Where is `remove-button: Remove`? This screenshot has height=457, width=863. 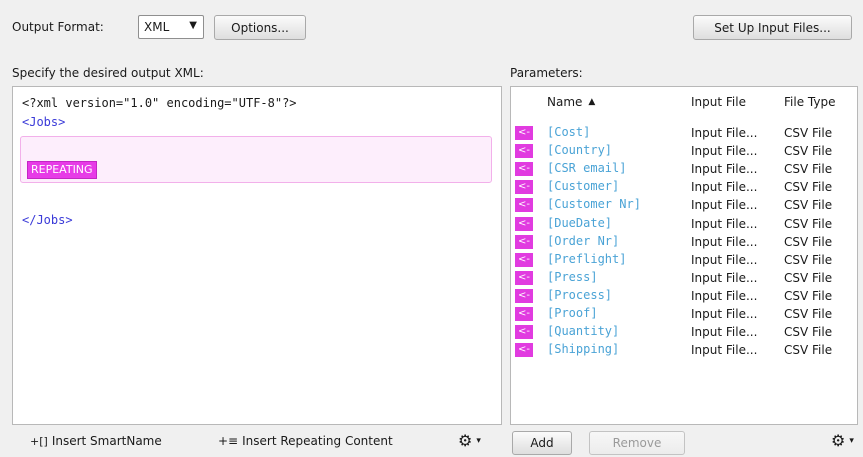
remove-button: Remove is located at coordinates (637, 443).